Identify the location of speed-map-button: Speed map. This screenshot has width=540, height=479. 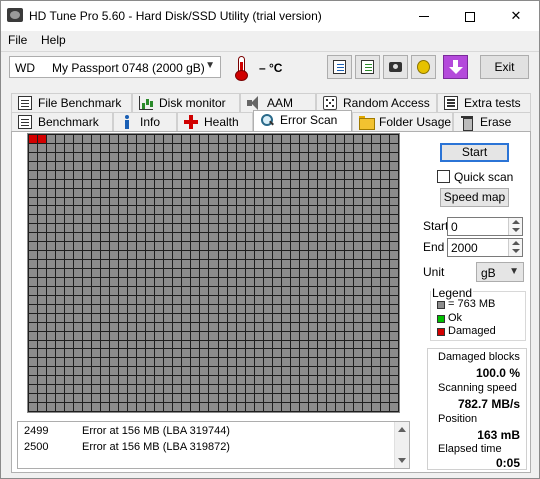
(474, 197).